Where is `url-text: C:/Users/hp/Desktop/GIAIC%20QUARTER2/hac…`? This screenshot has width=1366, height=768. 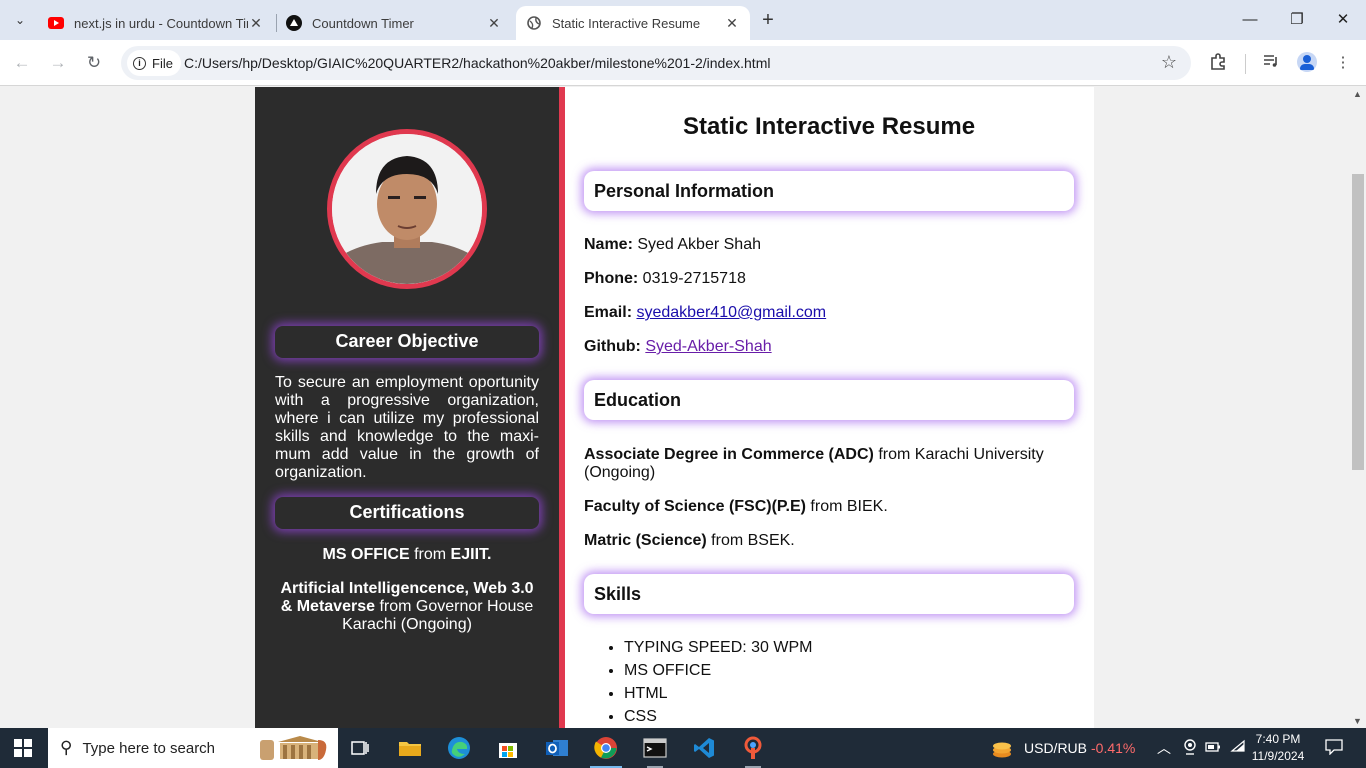 url-text: C:/Users/hp/Desktop/GIAIC%20QUARTER2/hac… is located at coordinates (477, 63).